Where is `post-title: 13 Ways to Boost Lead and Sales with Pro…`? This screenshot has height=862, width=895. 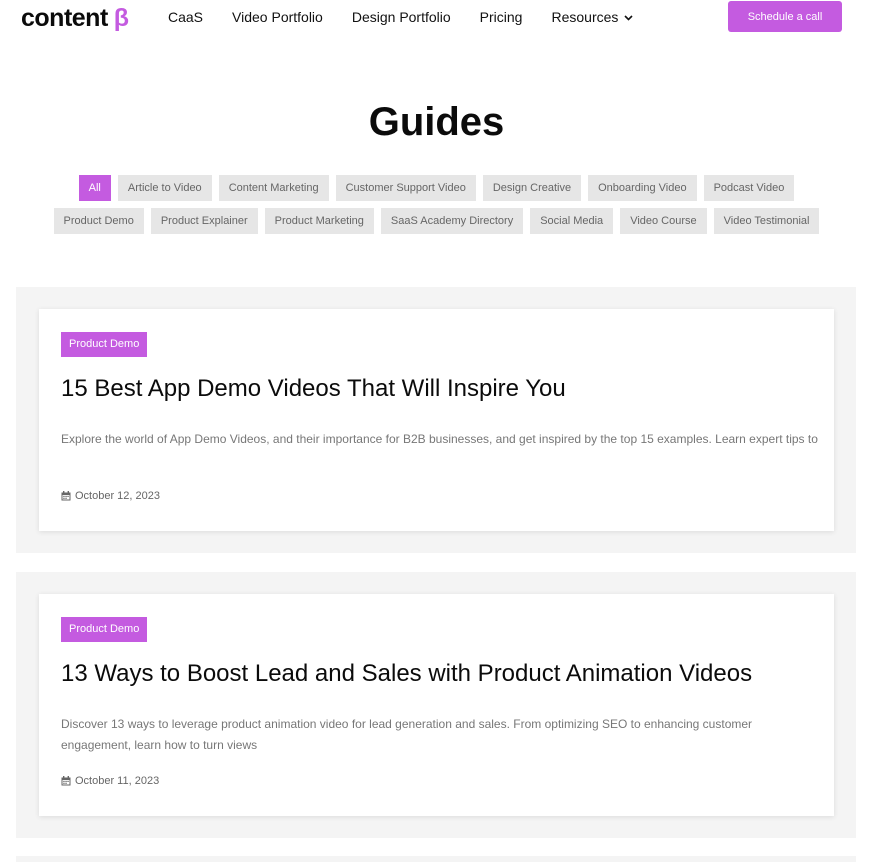 post-title: 13 Ways to Boost Lead and Sales with Pro… is located at coordinates (441, 674).